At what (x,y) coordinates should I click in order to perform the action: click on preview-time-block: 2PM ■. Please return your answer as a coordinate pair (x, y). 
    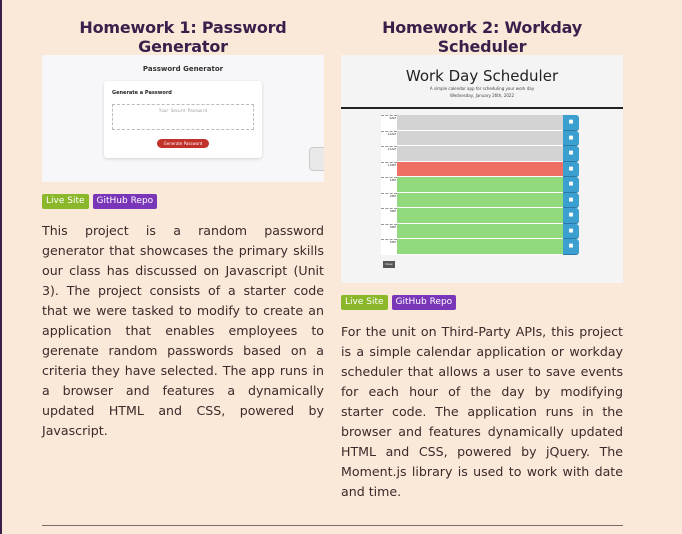
    Looking at the image, I should click on (481, 200).